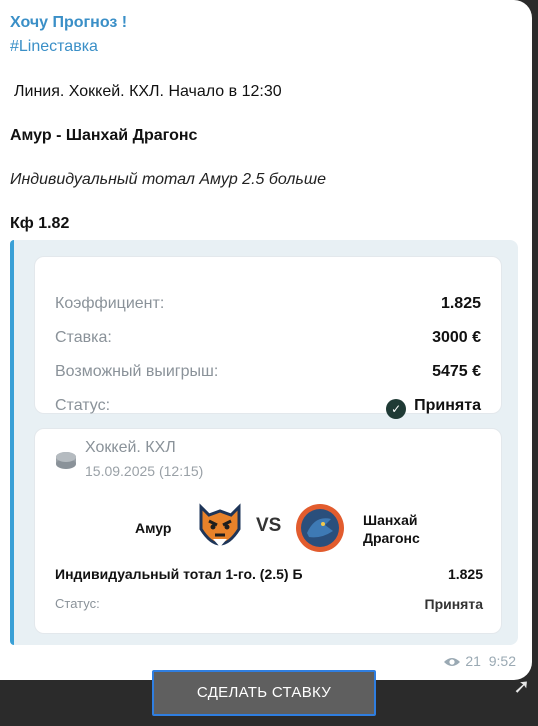  What do you see at coordinates (220, 525) in the screenshot?
I see `tiger-logo-icon` at bounding box center [220, 525].